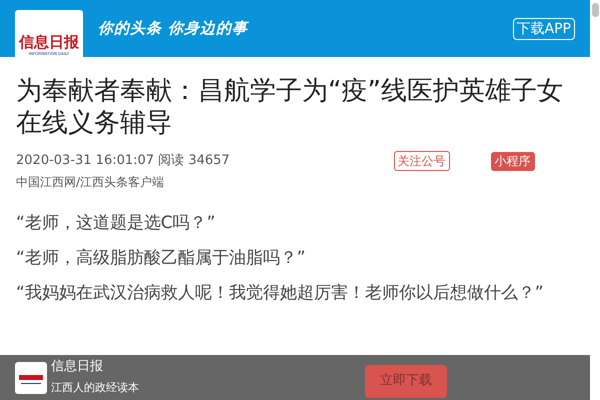 Image resolution: width=600 pixels, height=400 pixels. What do you see at coordinates (422, 161) in the screenshot?
I see `follow-tag: 关注公号` at bounding box center [422, 161].